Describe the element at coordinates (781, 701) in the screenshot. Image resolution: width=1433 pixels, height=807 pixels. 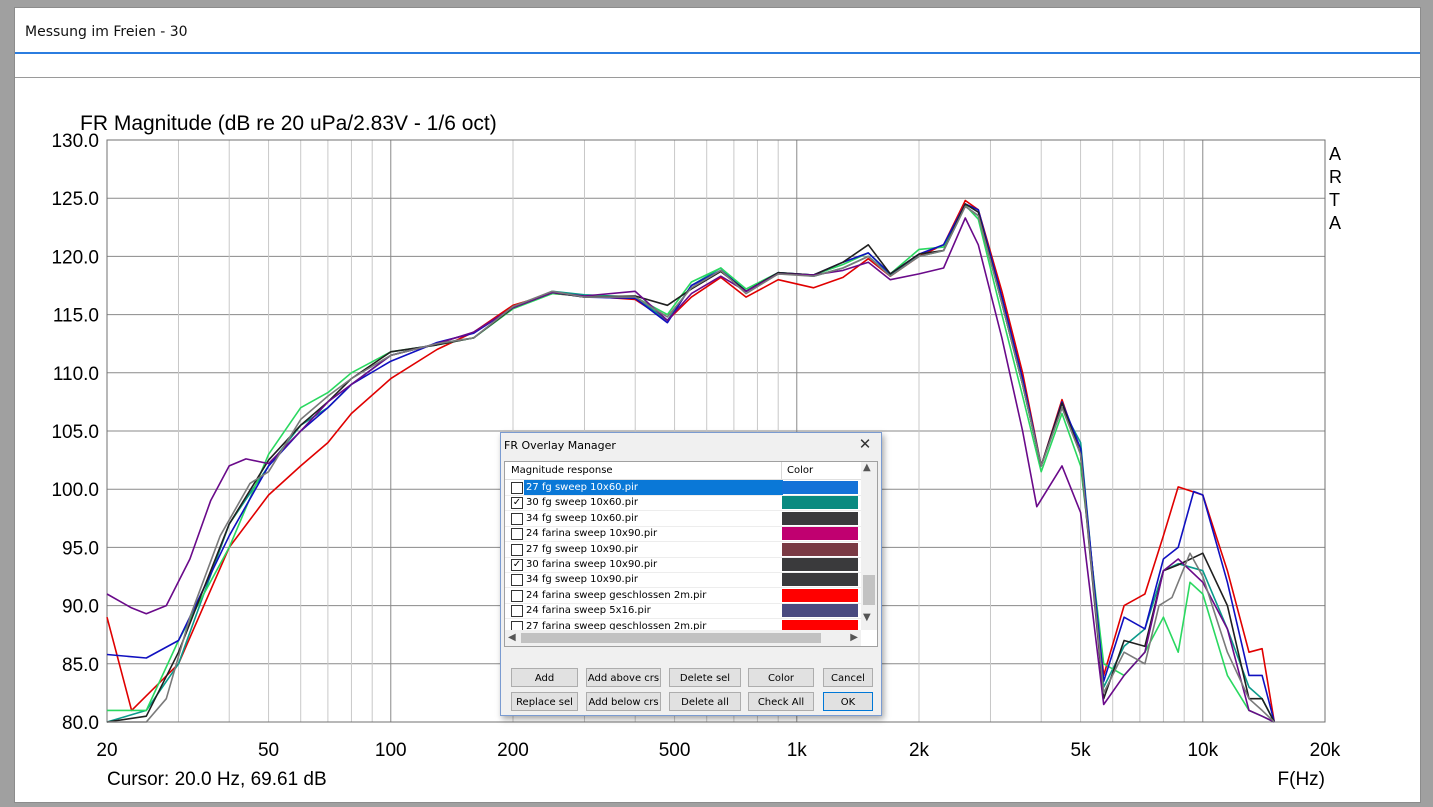
I see `check-all-button: Check All` at that location.